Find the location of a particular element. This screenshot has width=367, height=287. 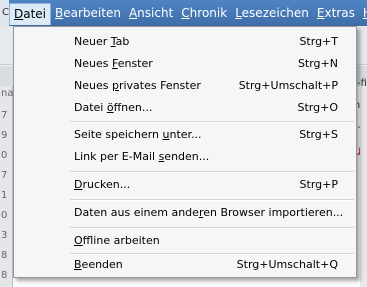

shortcut: Strg+P is located at coordinates (318, 184).